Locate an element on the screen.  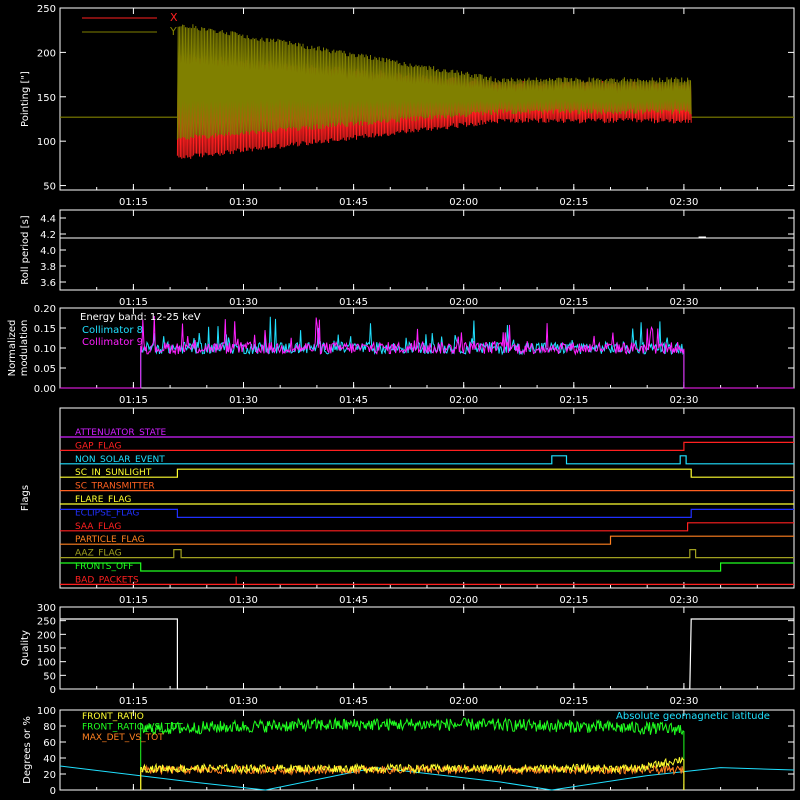
roll-xtick-label: 01:45 is located at coordinates (353, 302).